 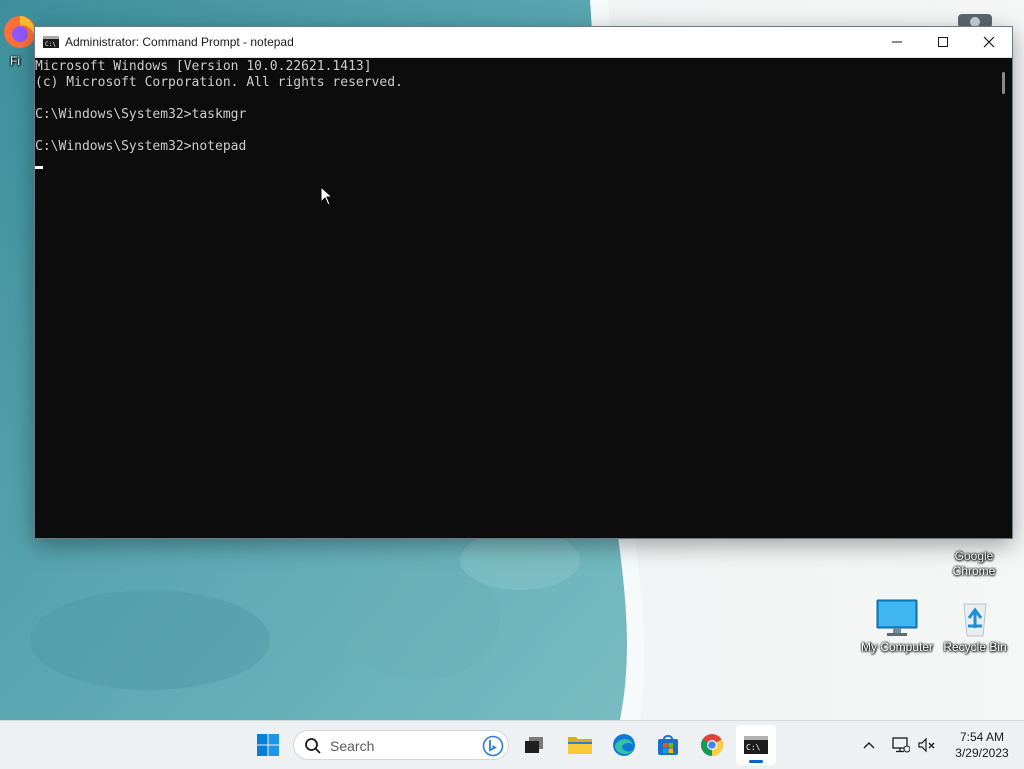 I want to click on clock-time: 7:54 AM, so click(x=982, y=737).